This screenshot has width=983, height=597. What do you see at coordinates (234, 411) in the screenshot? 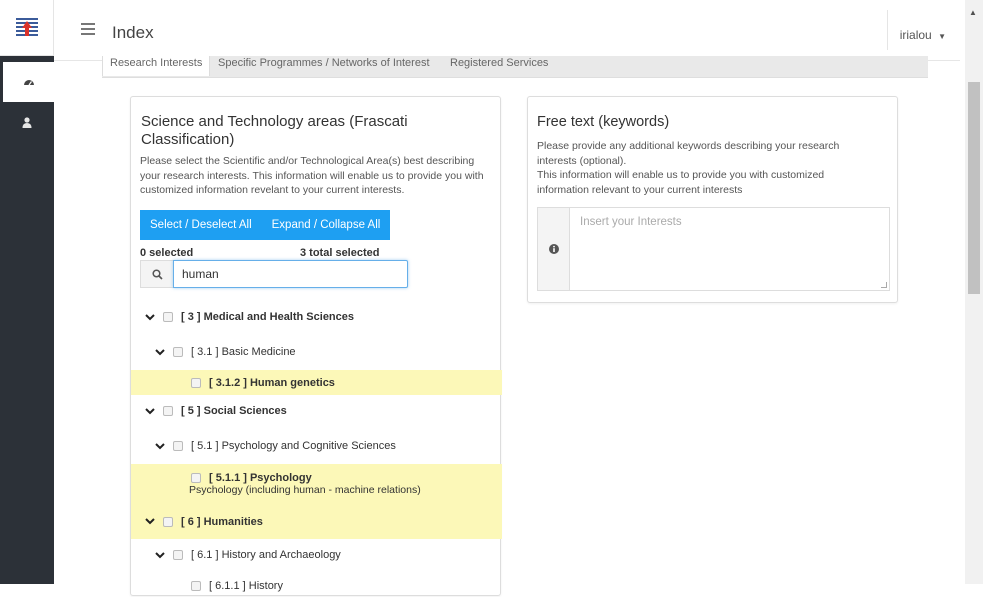
I see `tree-node-label: [ 5 ] Social Sciences` at bounding box center [234, 411].